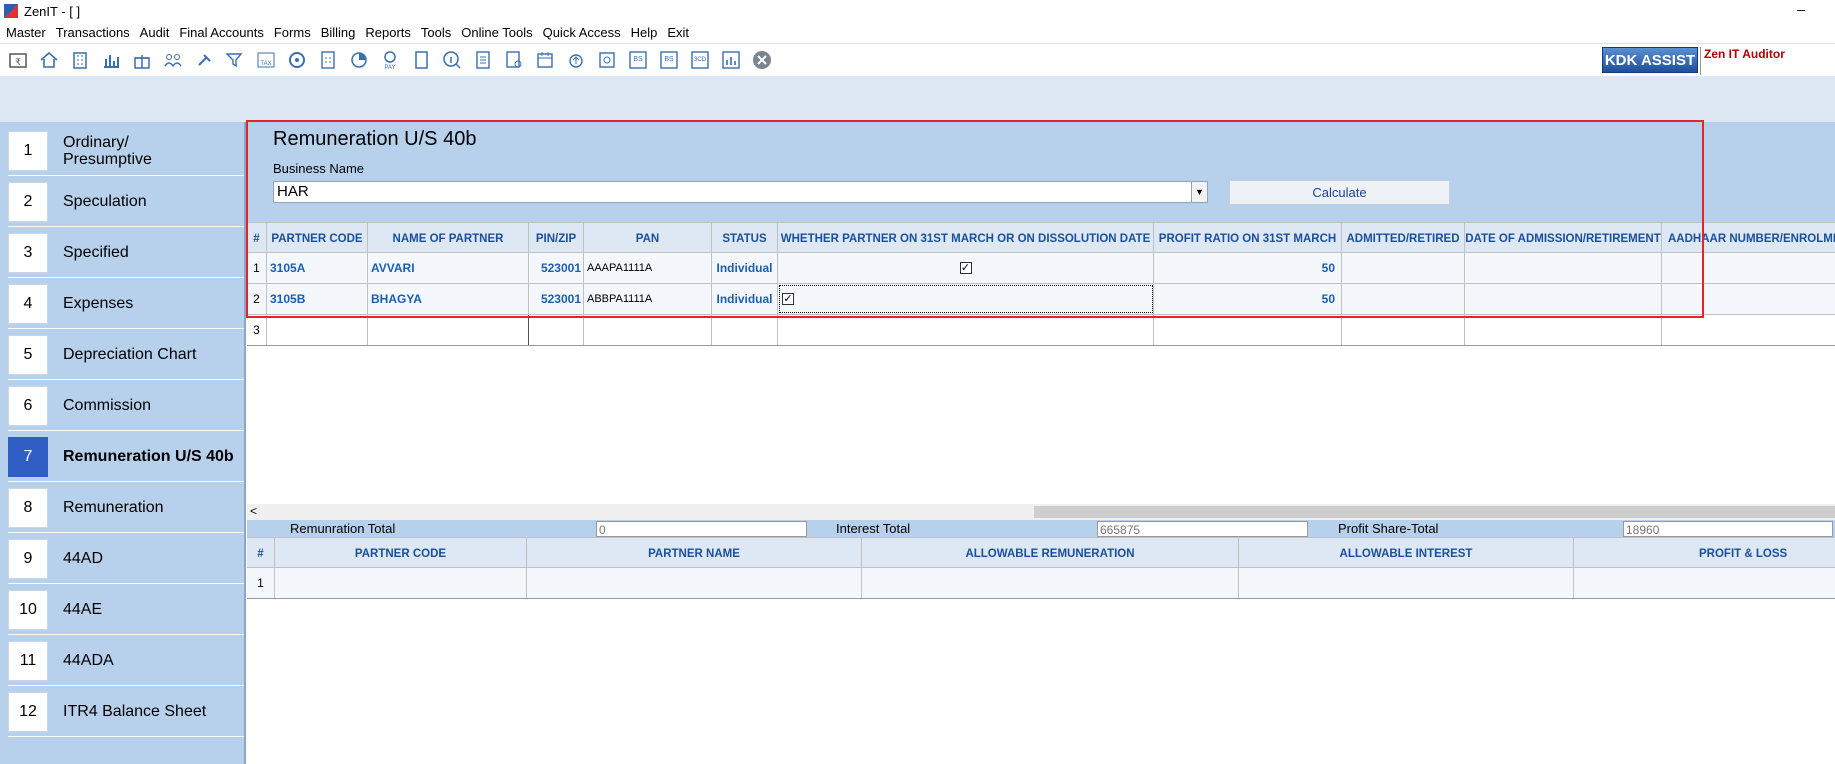 The width and height of the screenshot is (1835, 764). I want to click on sidebar-item-44ae: 10 44AE, so click(126, 610).